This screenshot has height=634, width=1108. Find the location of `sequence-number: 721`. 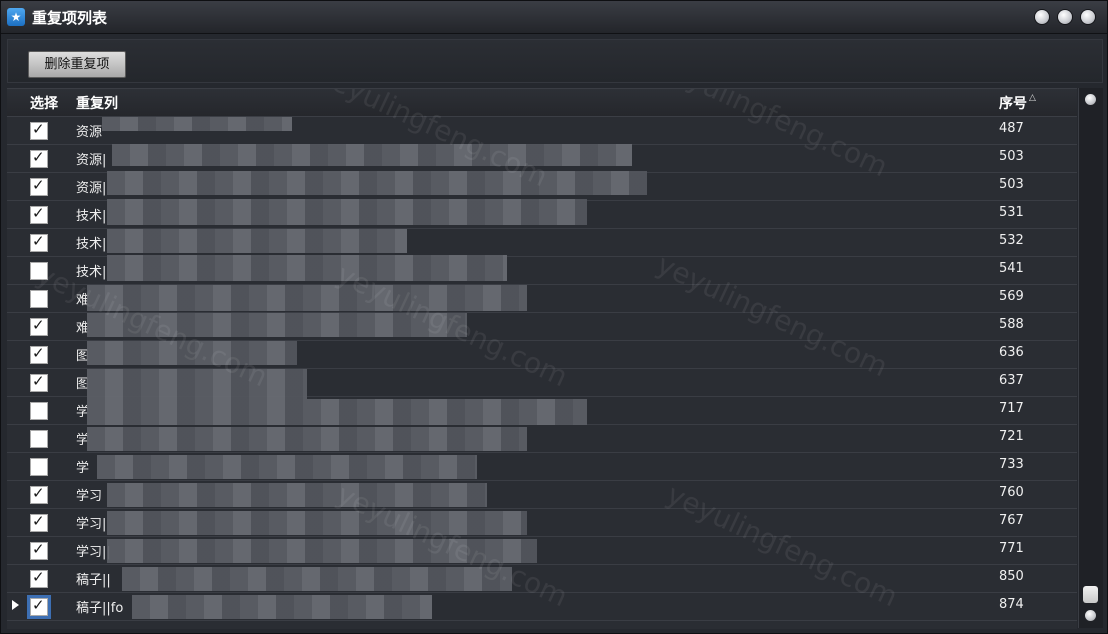

sequence-number: 721 is located at coordinates (1011, 436).